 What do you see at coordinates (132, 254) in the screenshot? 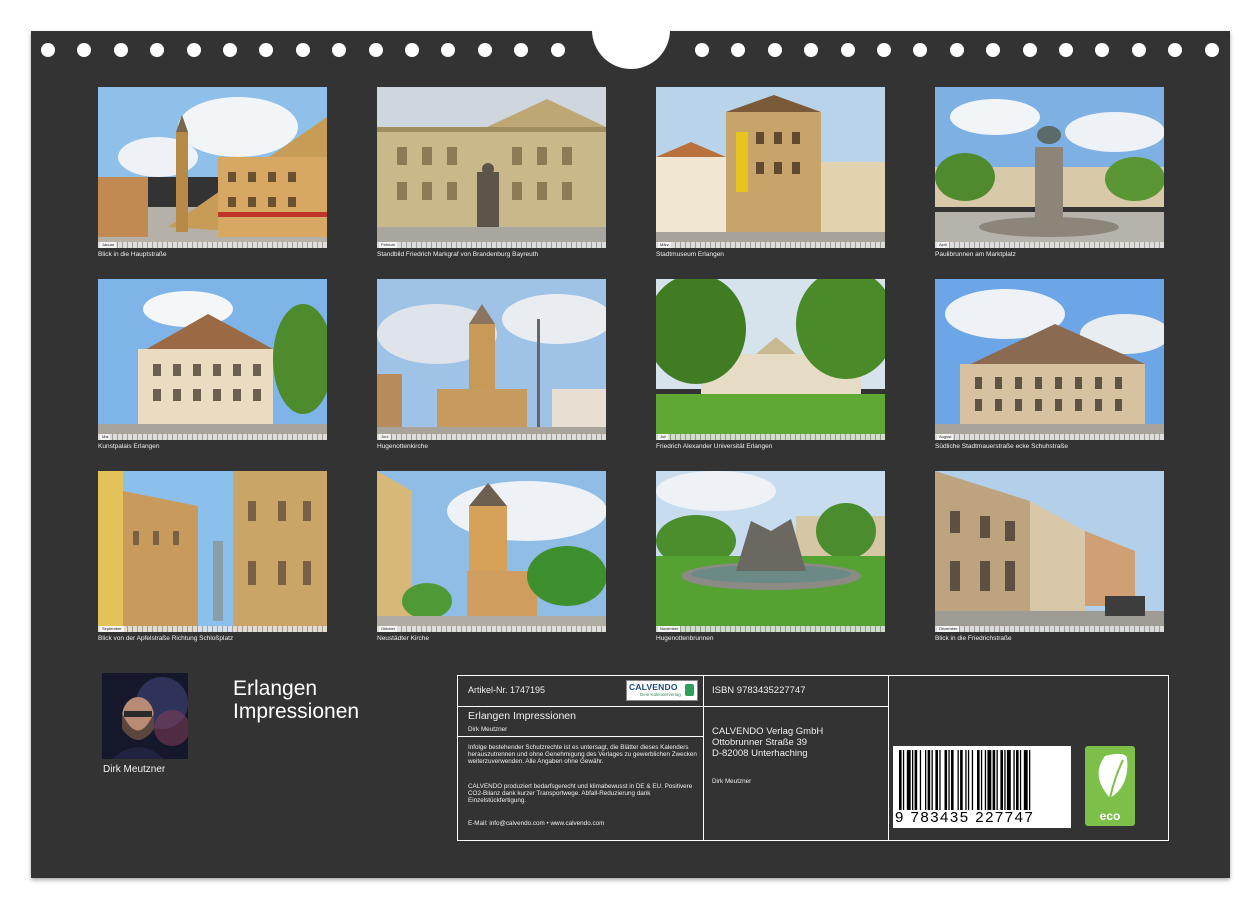
I see `photo-caption: Blick in die Hauptstraße` at bounding box center [132, 254].